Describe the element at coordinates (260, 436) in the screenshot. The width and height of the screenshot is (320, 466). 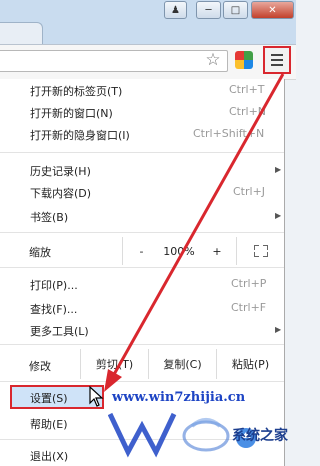
I see `watermark-brand: 系统之家` at that location.